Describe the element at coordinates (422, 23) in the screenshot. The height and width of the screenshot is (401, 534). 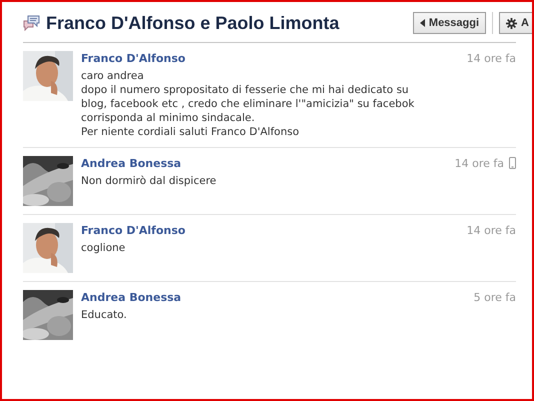
I see `back-arrow-icon` at that location.